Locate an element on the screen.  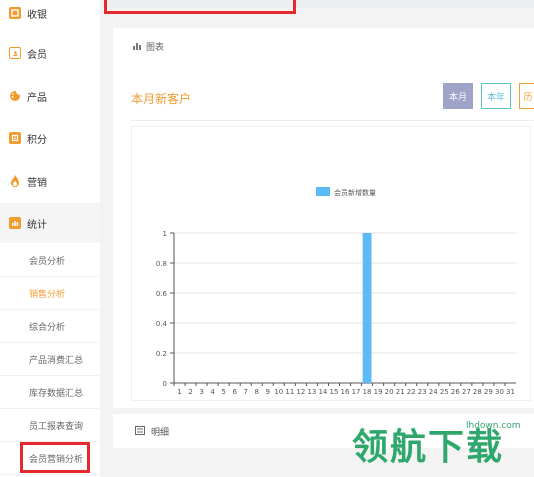
y-tick-label: 0.6 is located at coordinates (162, 294).